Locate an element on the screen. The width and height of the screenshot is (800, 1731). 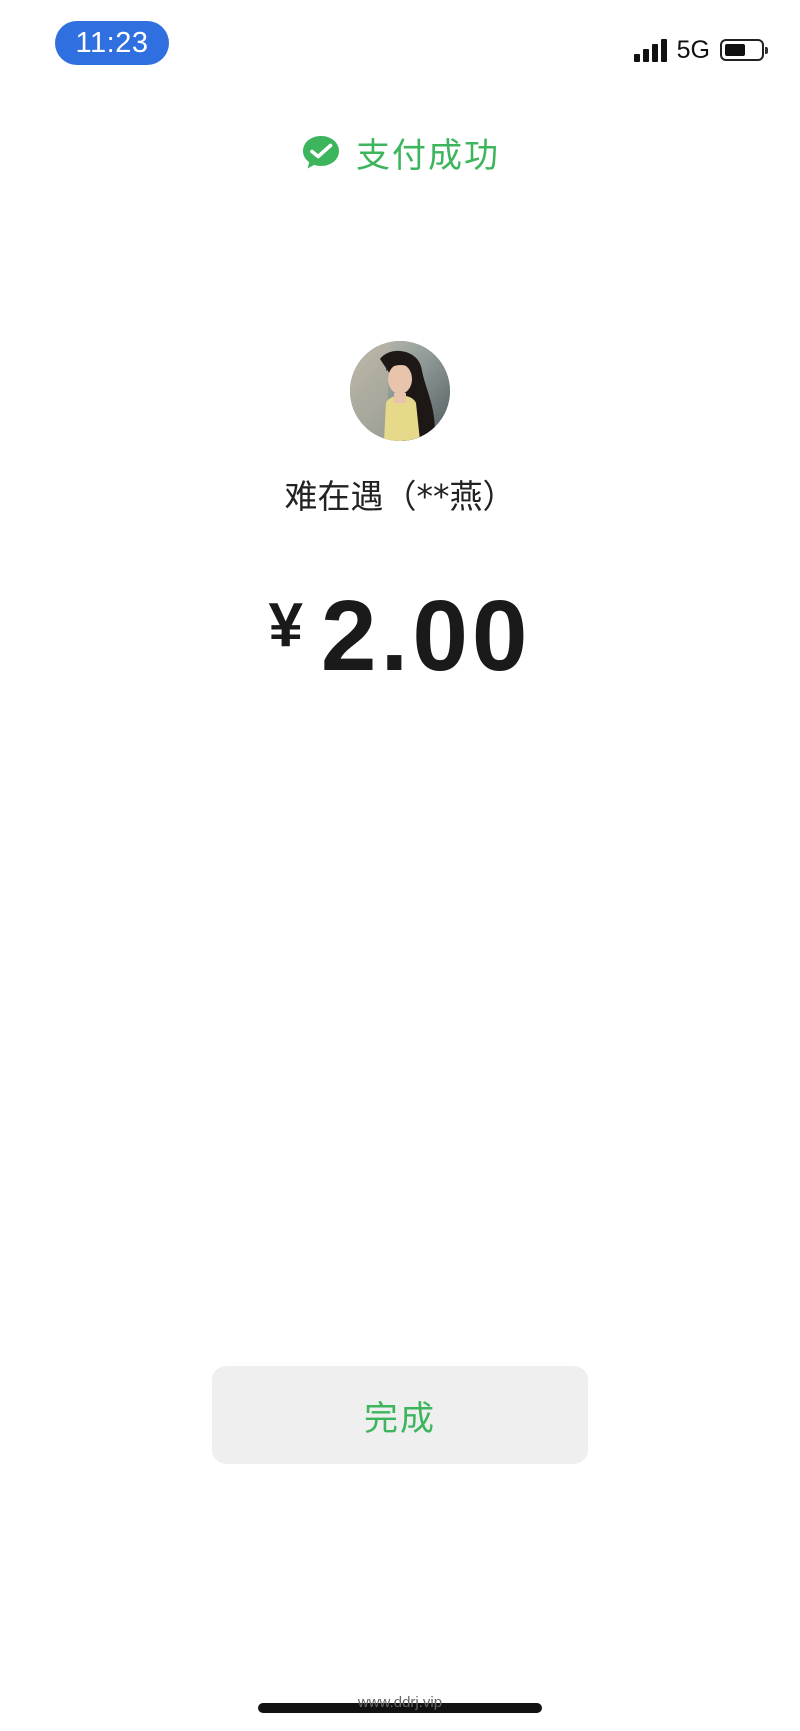
amount-value: 2.00 is located at coordinates (426, 636).